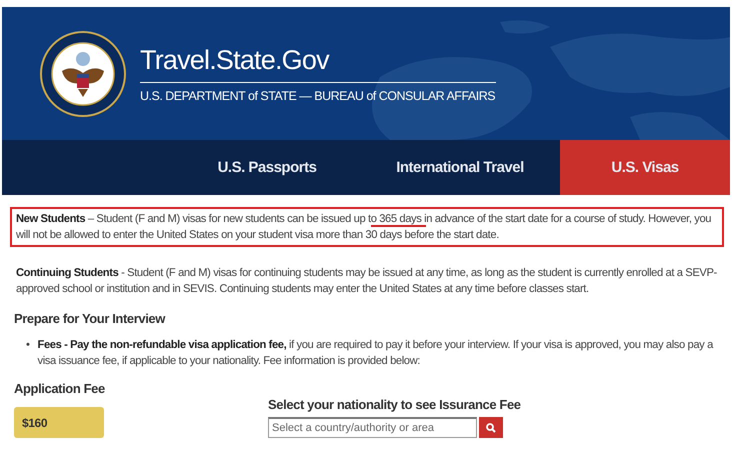 The image size is (732, 462). What do you see at coordinates (460, 167) in the screenshot?
I see `nav-tab: International Travel` at bounding box center [460, 167].